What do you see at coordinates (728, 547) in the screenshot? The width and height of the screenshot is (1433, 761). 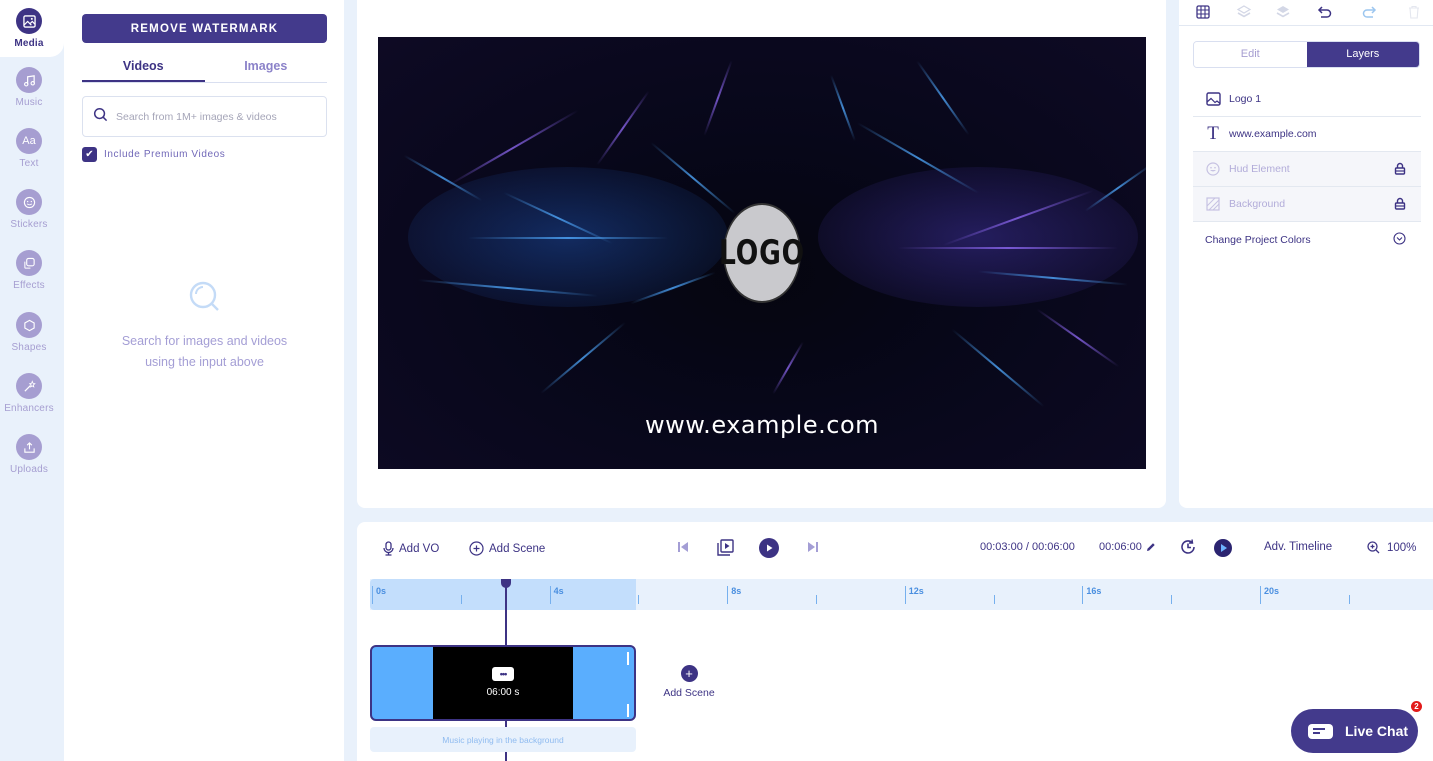 I see `preview-scene-icon` at bounding box center [728, 547].